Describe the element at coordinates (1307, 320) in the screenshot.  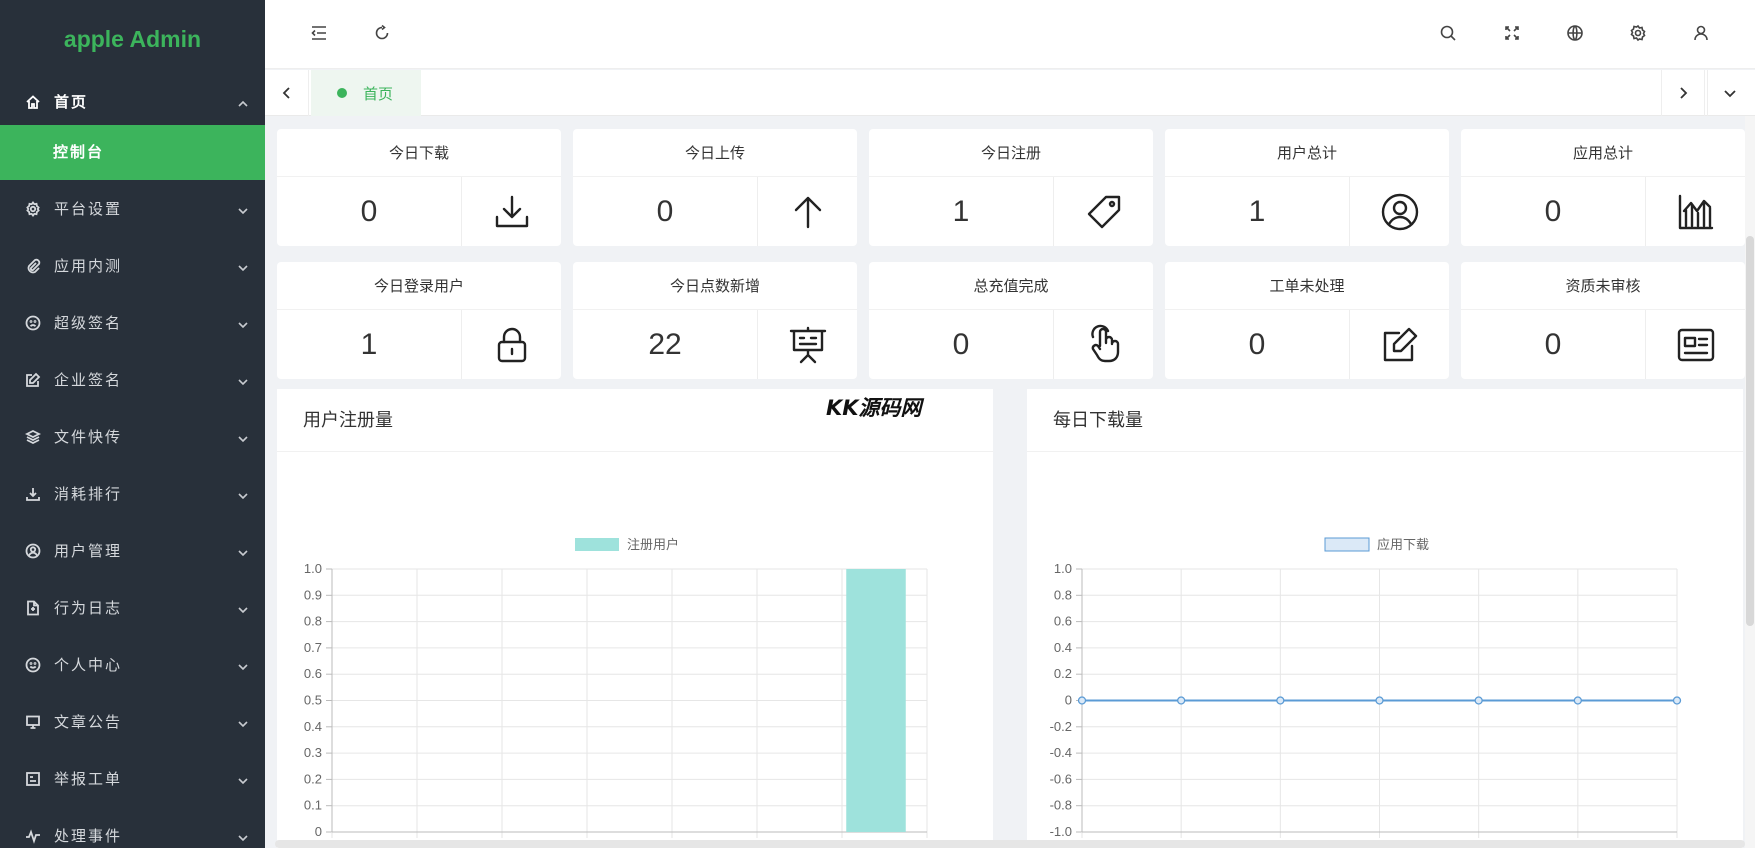
I see `stat-card: 工单未处理 0` at that location.